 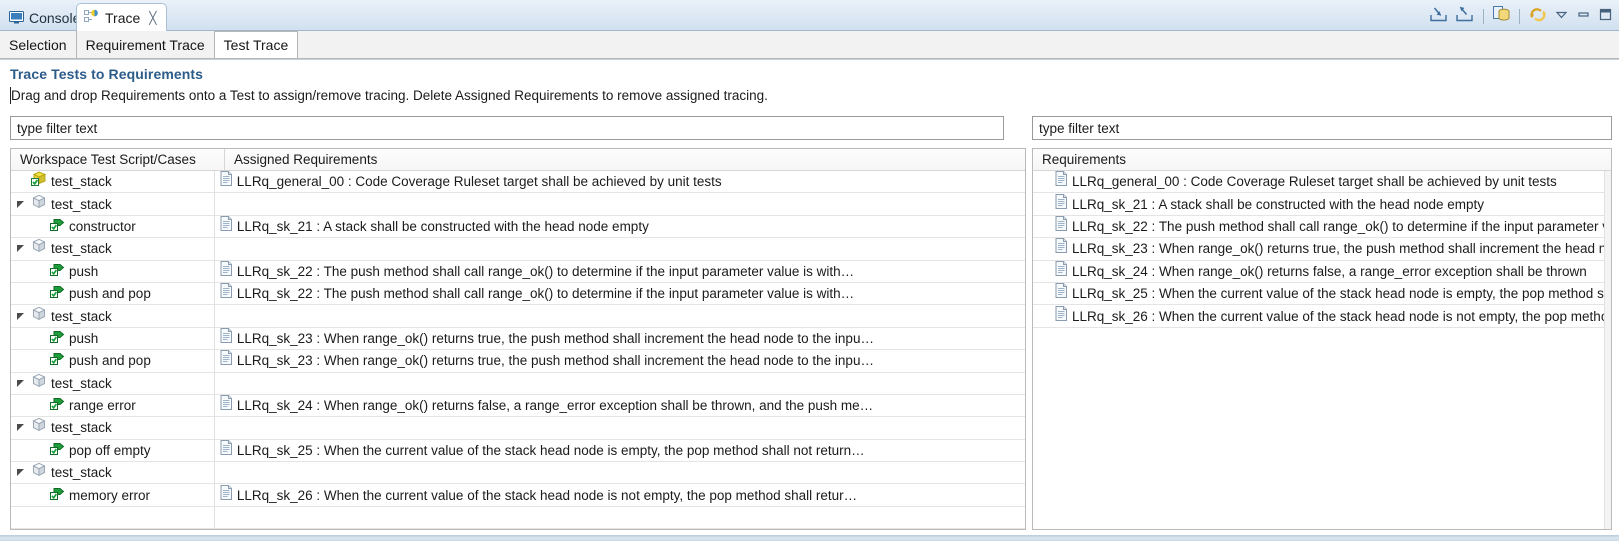 What do you see at coordinates (81, 182) in the screenshot?
I see `test-name: test_stack` at bounding box center [81, 182].